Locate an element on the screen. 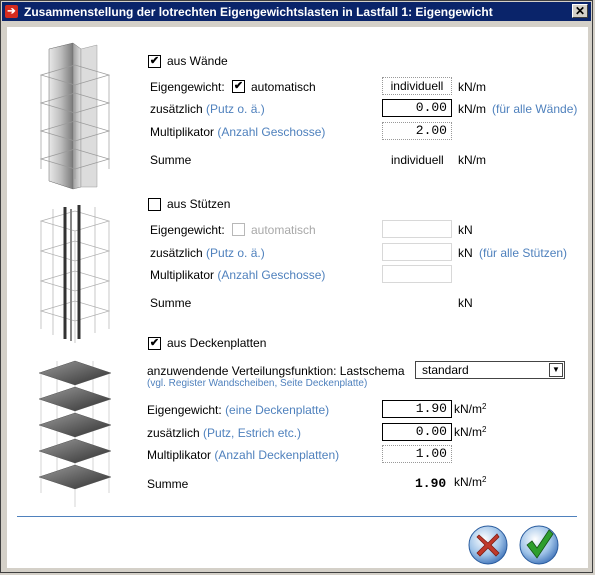 This screenshot has height=575, width=595. columns-checkbox-label: aus Stützen is located at coordinates (199, 204).